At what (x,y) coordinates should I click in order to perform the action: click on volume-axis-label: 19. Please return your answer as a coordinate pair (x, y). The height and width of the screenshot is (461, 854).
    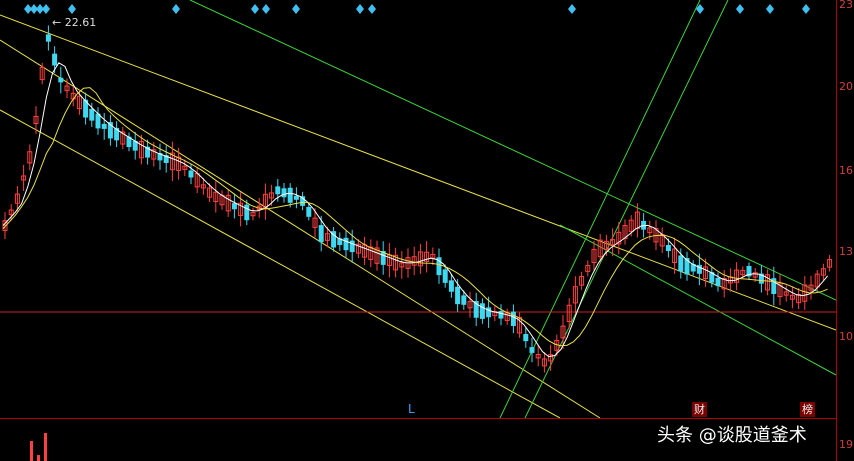
    Looking at the image, I should click on (846, 444).